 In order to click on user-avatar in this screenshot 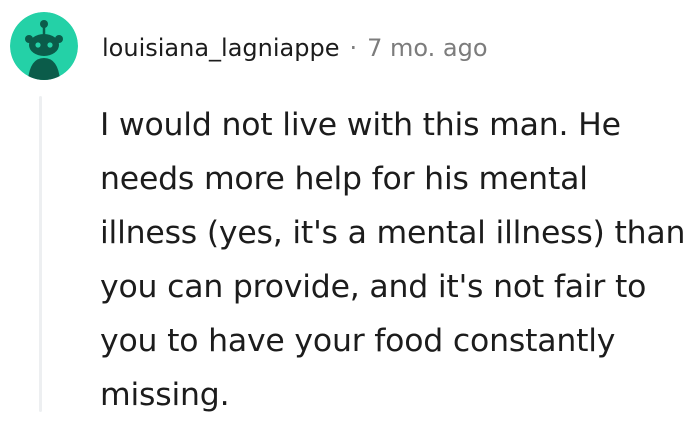, I will do `click(44, 46)`.